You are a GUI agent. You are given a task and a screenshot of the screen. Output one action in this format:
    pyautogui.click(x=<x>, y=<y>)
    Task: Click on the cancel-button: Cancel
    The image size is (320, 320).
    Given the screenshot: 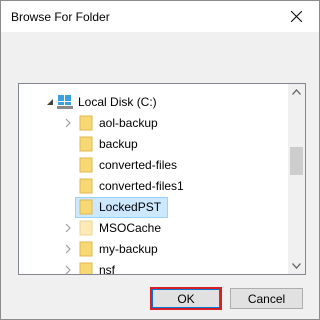 What is the action you would take?
    pyautogui.click(x=266, y=298)
    